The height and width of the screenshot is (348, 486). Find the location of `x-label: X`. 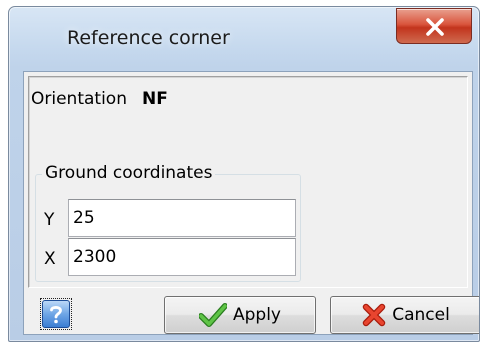

x-label: X is located at coordinates (50, 259).